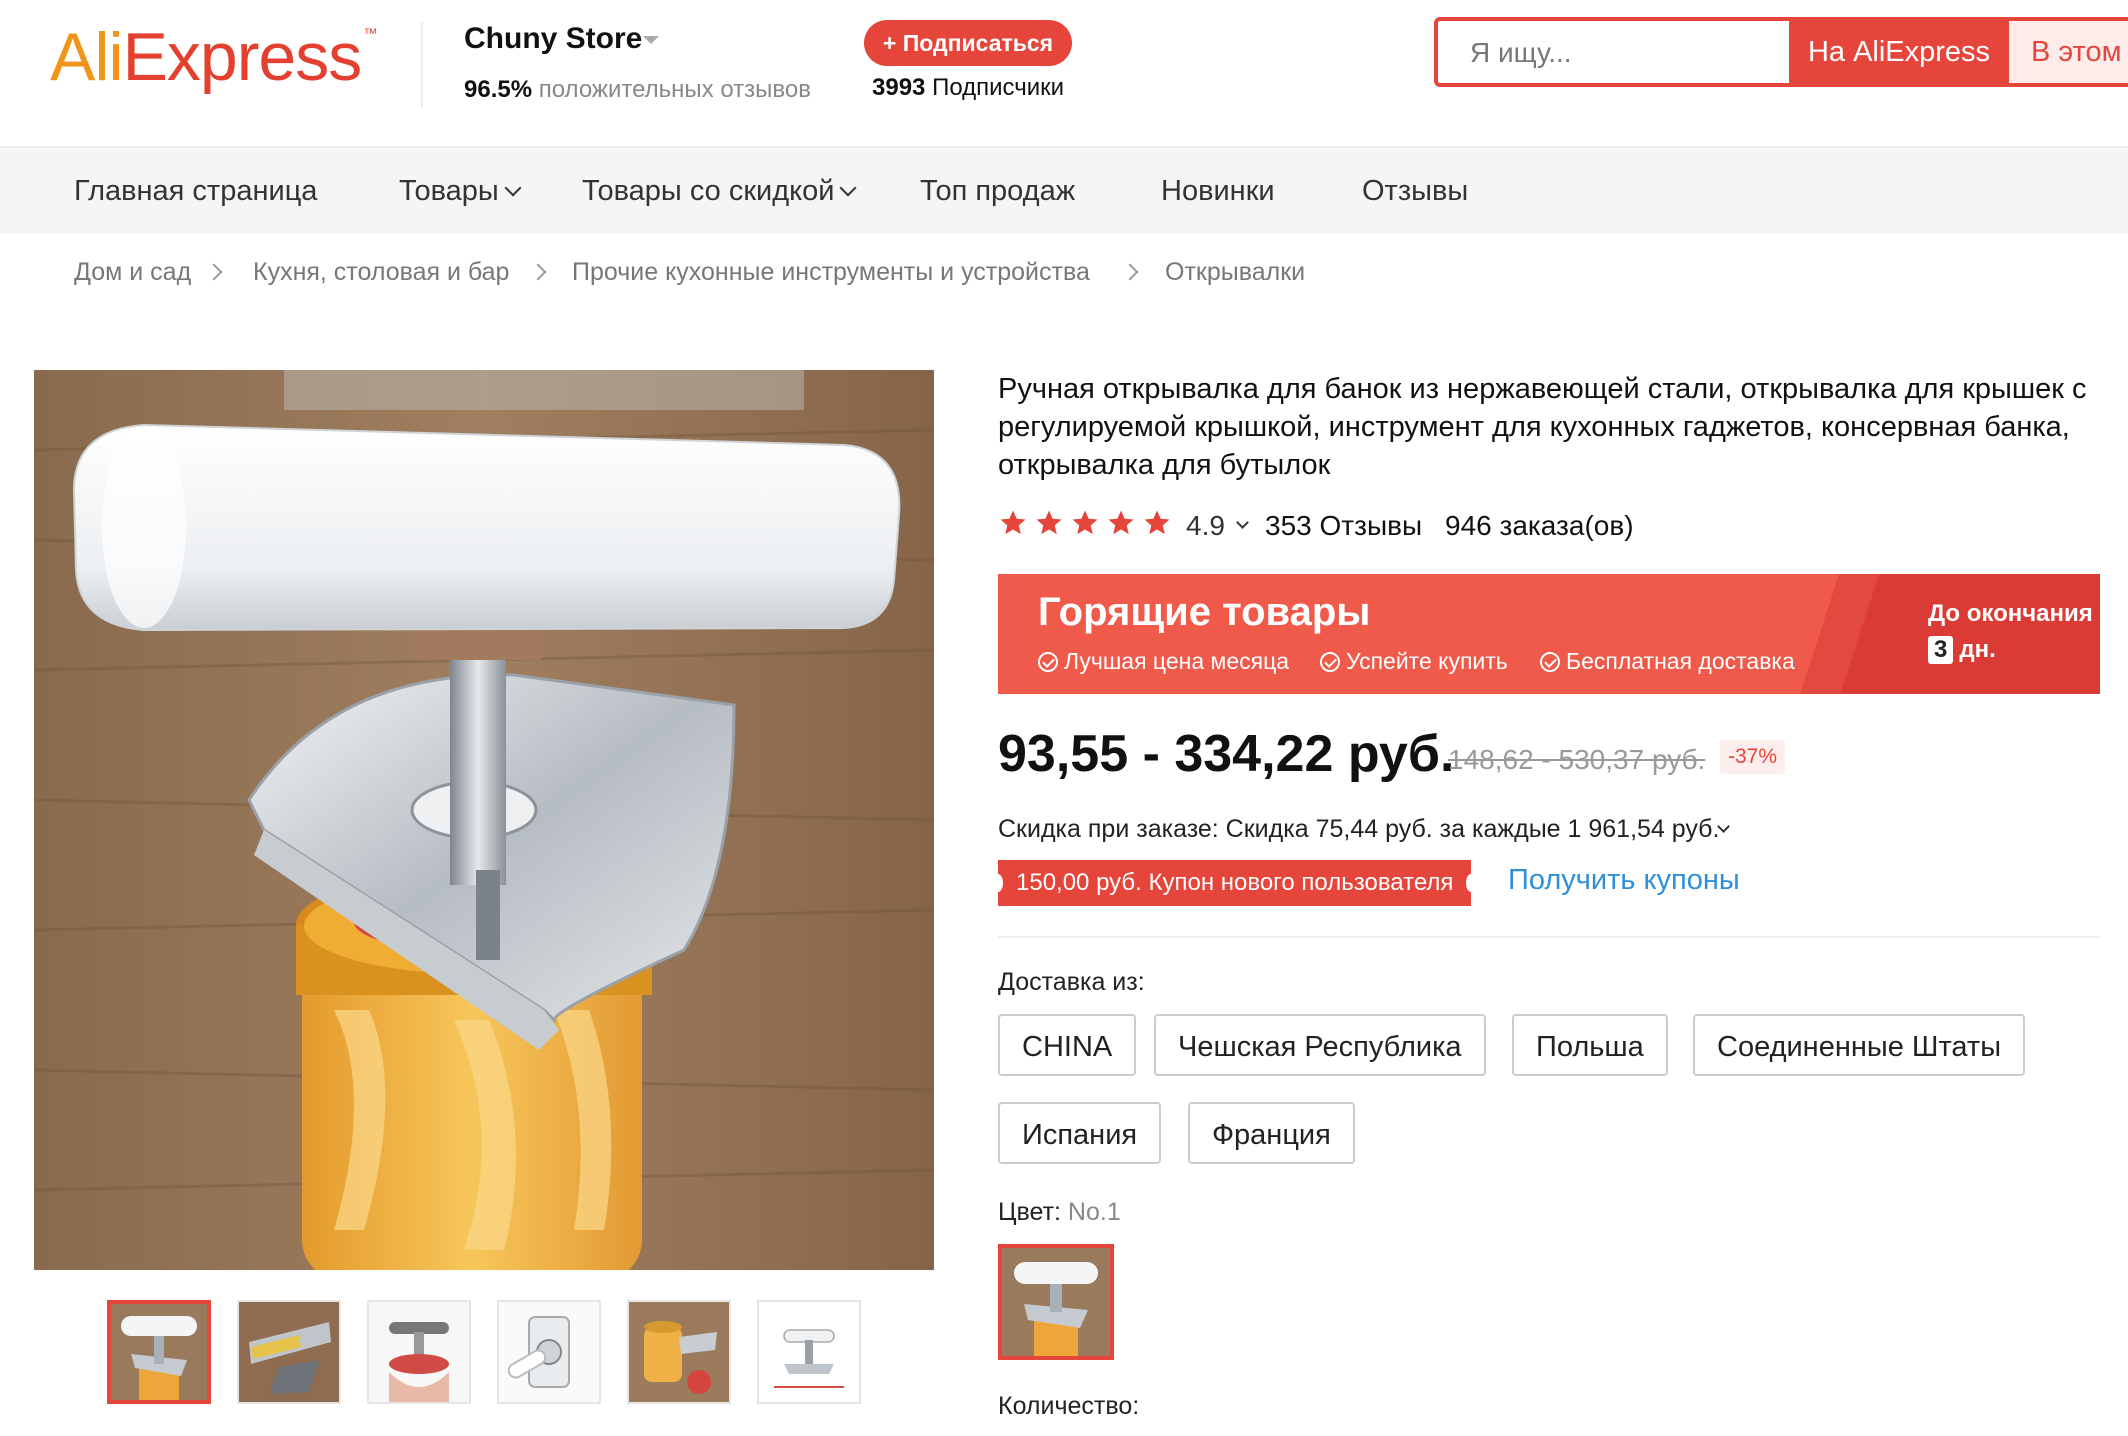 This screenshot has height=1436, width=2128. I want to click on logo-trademark: ™, so click(370, 33).